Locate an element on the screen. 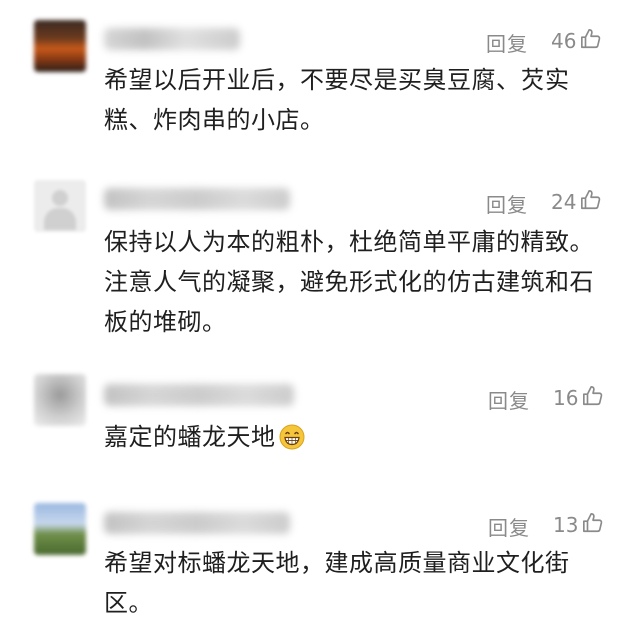 The image size is (640, 639). username-blurred is located at coordinates (197, 523).